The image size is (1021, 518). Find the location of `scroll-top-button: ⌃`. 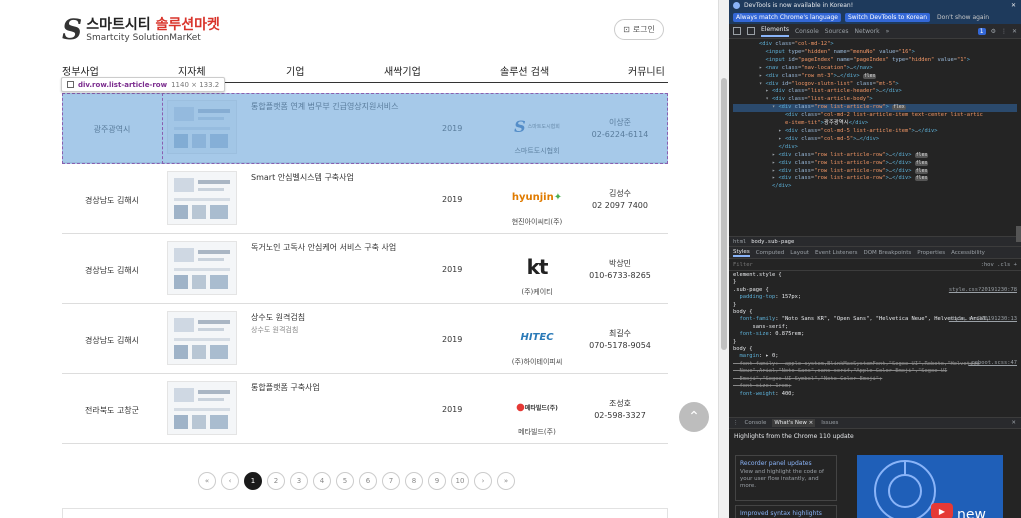

scroll-top-button: ⌃ is located at coordinates (694, 417).